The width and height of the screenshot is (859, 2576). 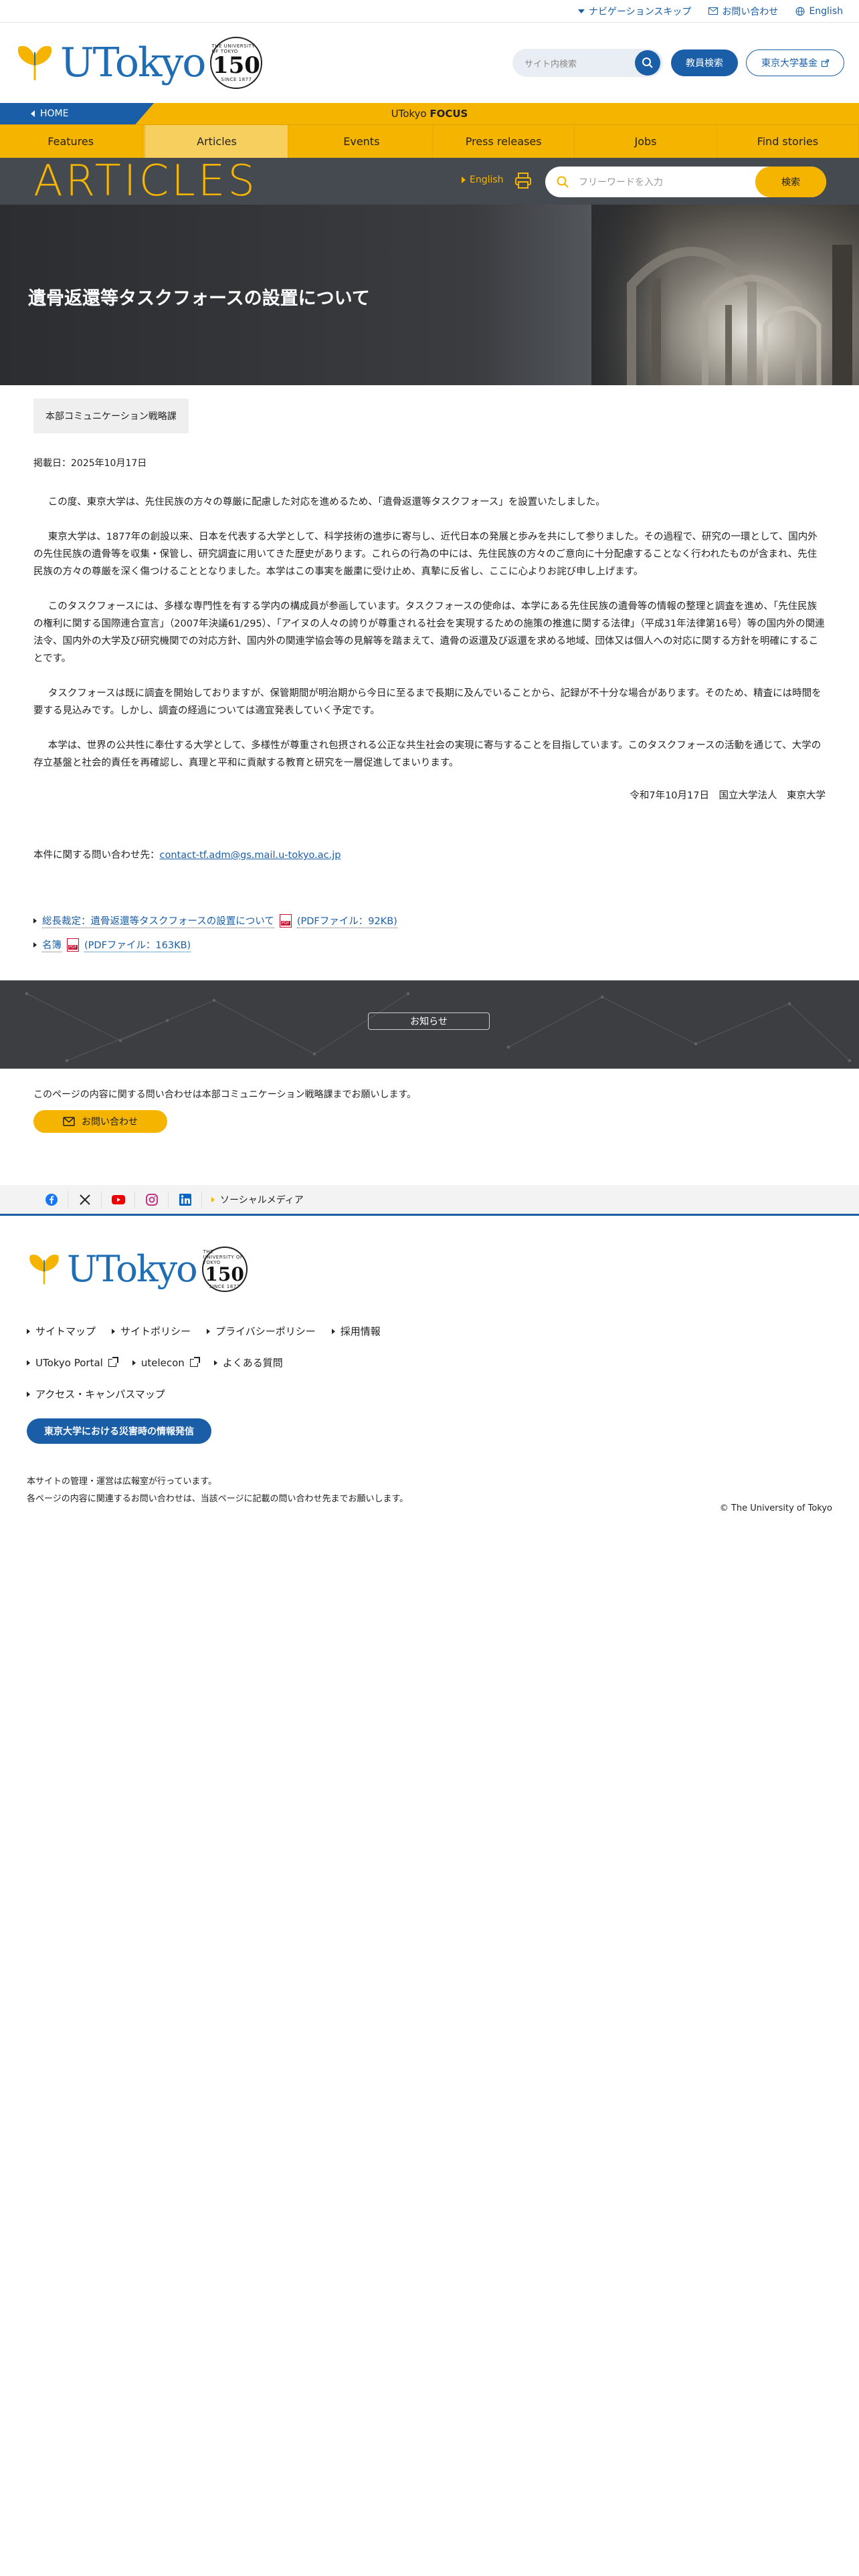 I want to click on section-title: ARTICLES, so click(x=145, y=181).